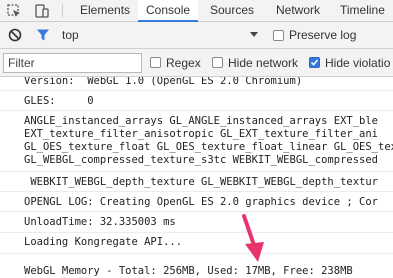 This screenshot has width=393, height=278. I want to click on filter-toolbar: Regex Hide network Hide violatio, so click(196, 63).